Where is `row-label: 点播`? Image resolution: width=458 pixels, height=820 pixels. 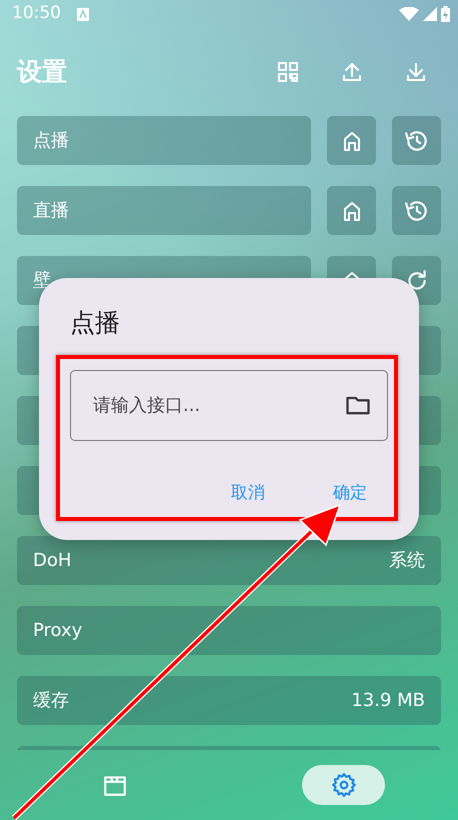 row-label: 点播 is located at coordinates (51, 141).